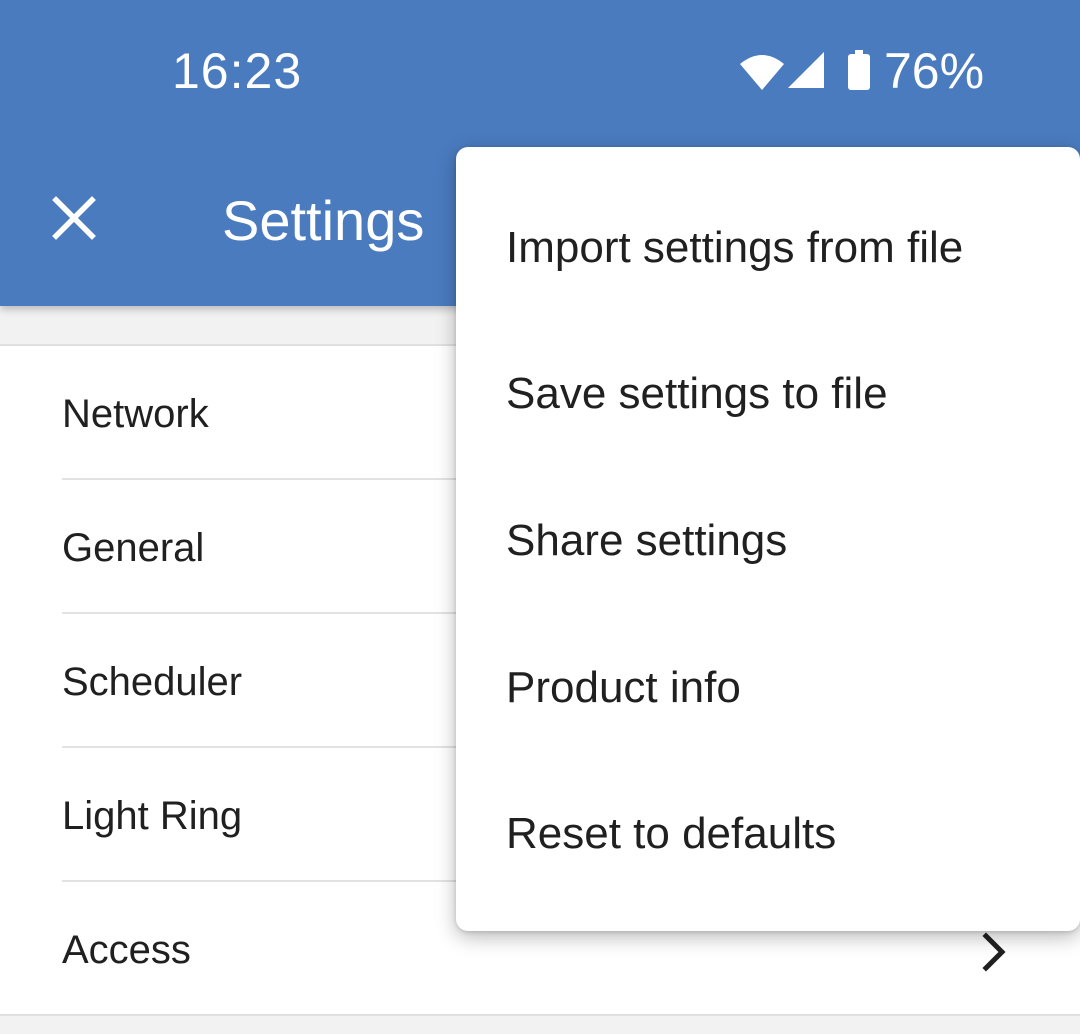 The height and width of the screenshot is (1034, 1080). Describe the element at coordinates (152, 682) in the screenshot. I see `settings-item-label: Scheduler` at that location.